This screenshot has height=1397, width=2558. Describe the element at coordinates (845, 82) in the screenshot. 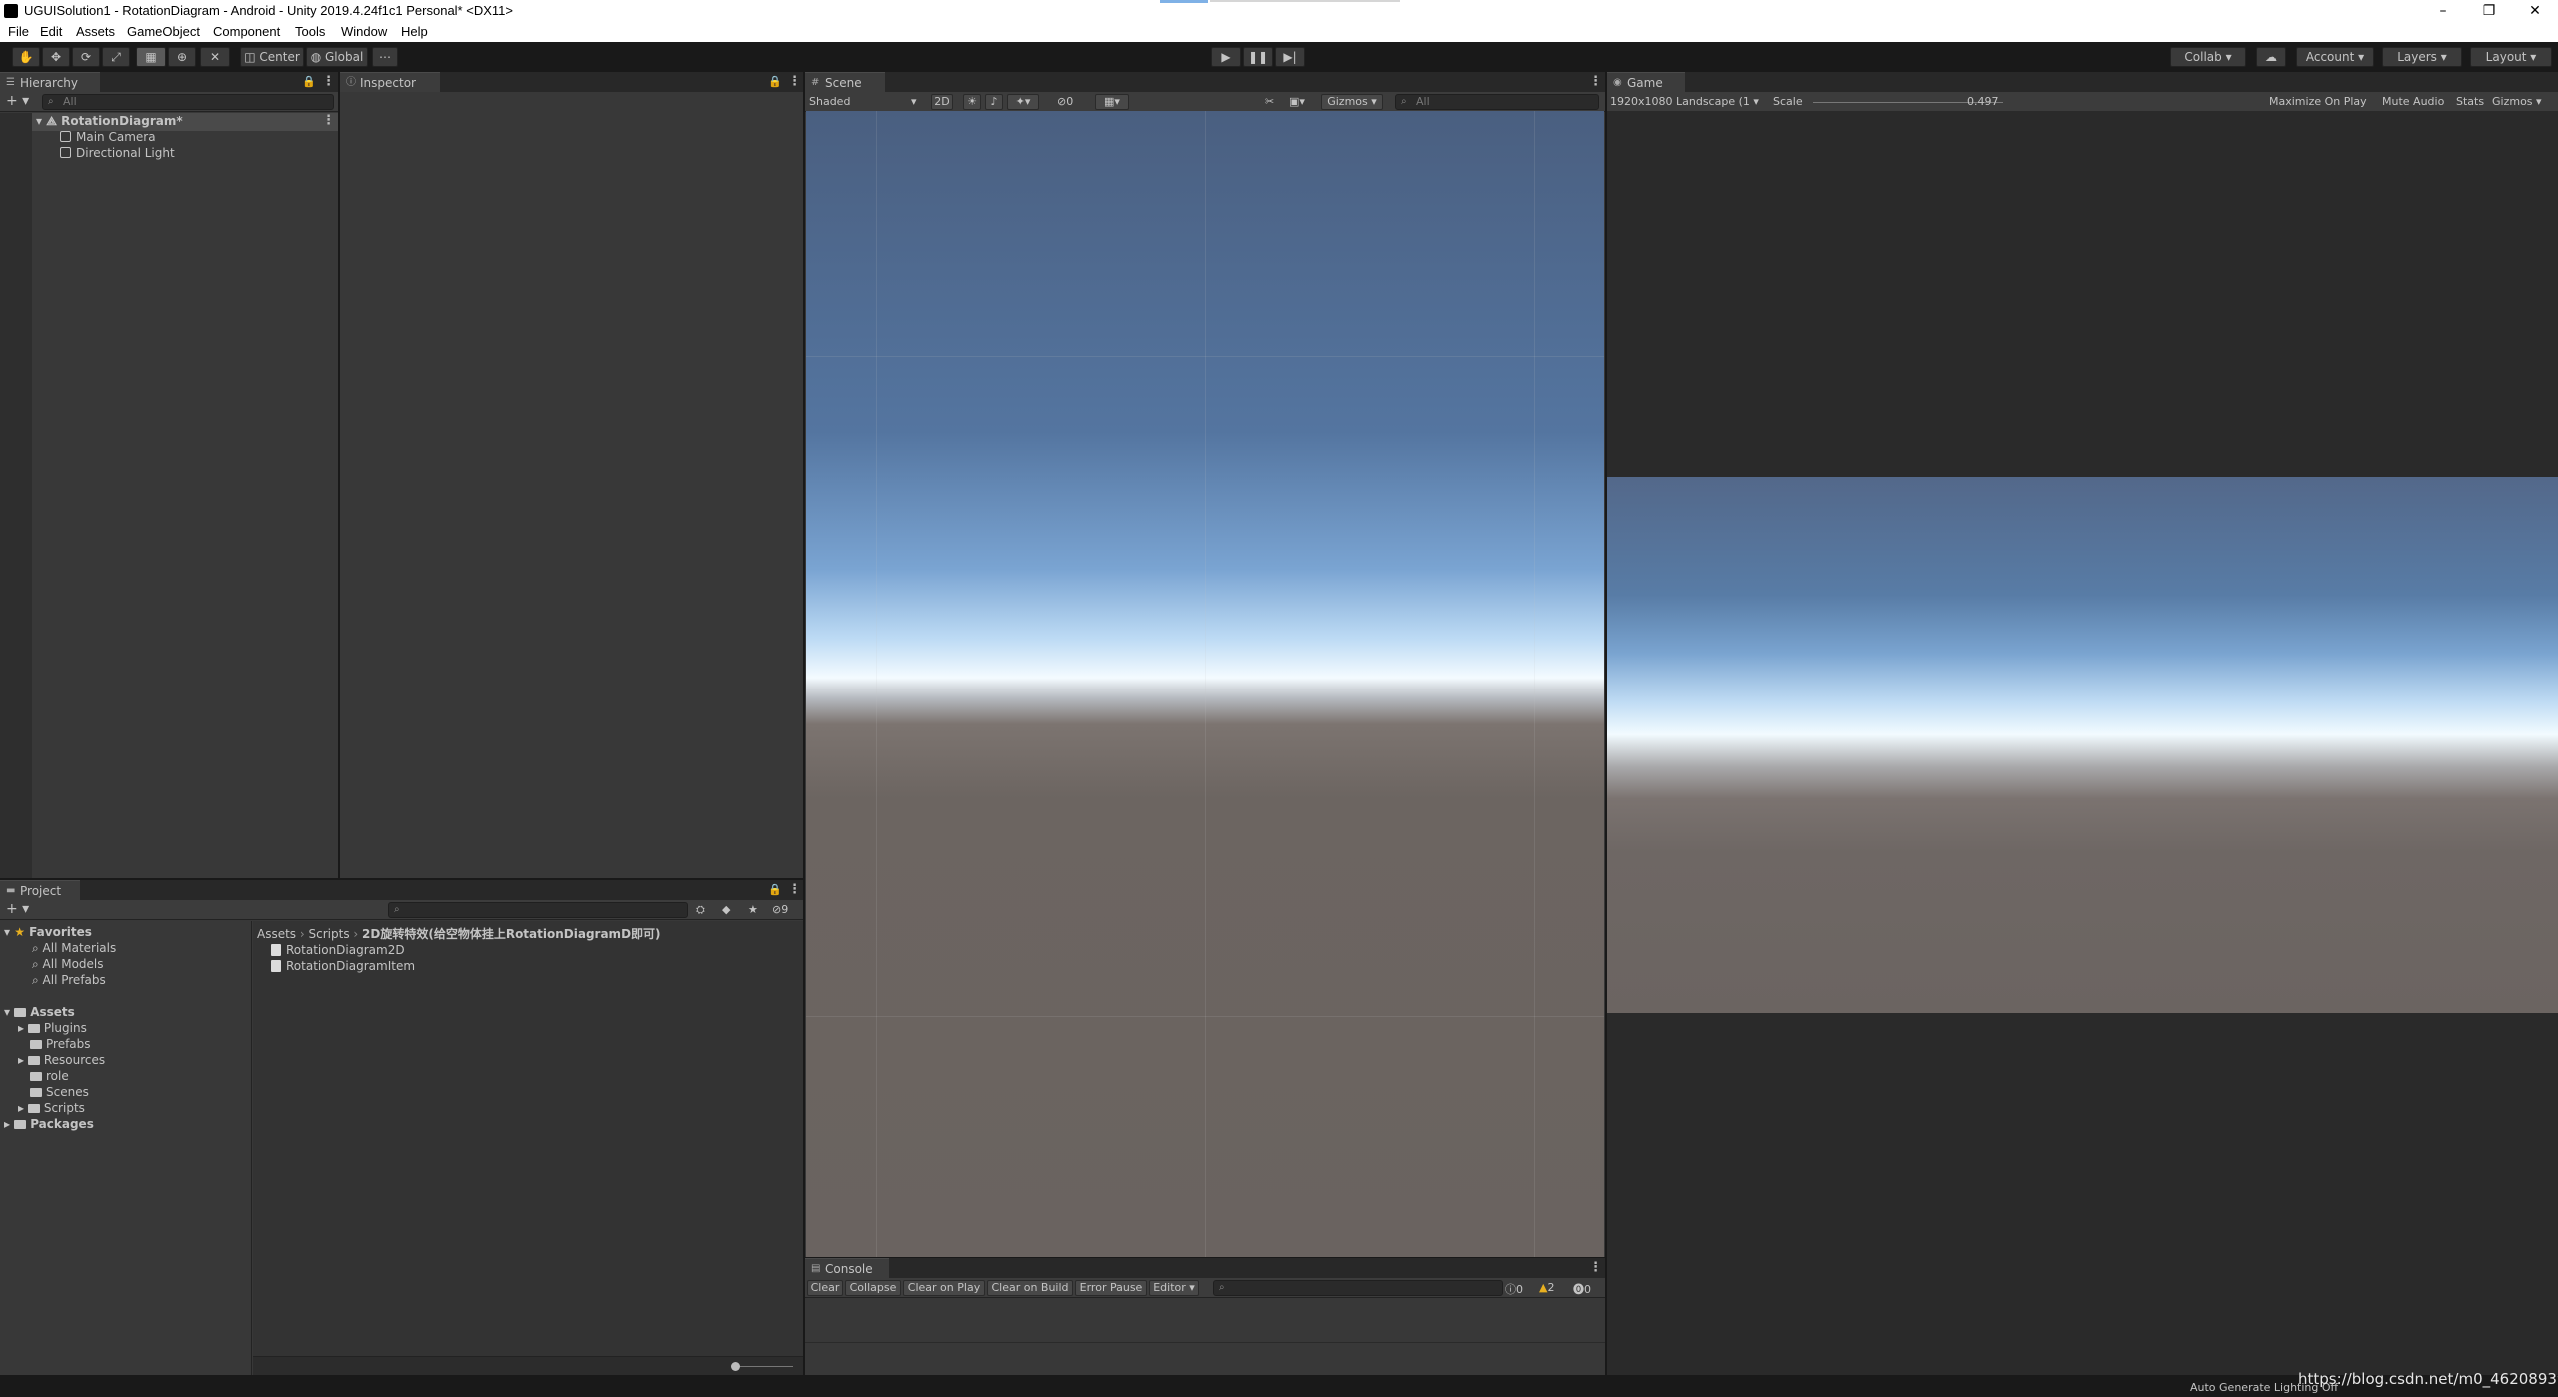

I see `tab-scene: # Scene` at that location.